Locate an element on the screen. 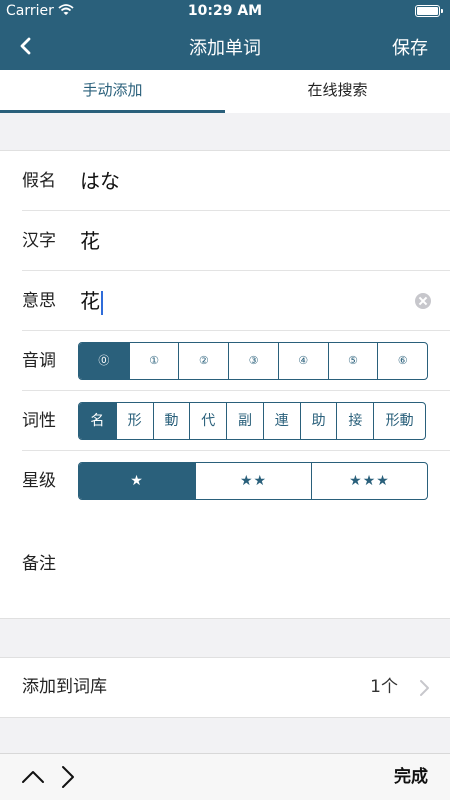  stars-row: 星级 ★ ★★ ★★★ is located at coordinates (225, 481).